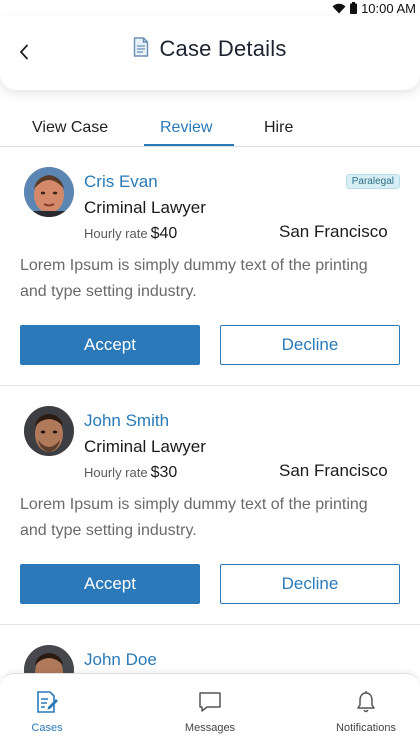 This screenshot has height=747, width=420. What do you see at coordinates (189, 145) in the screenshot?
I see `active-tab-indicator` at bounding box center [189, 145].